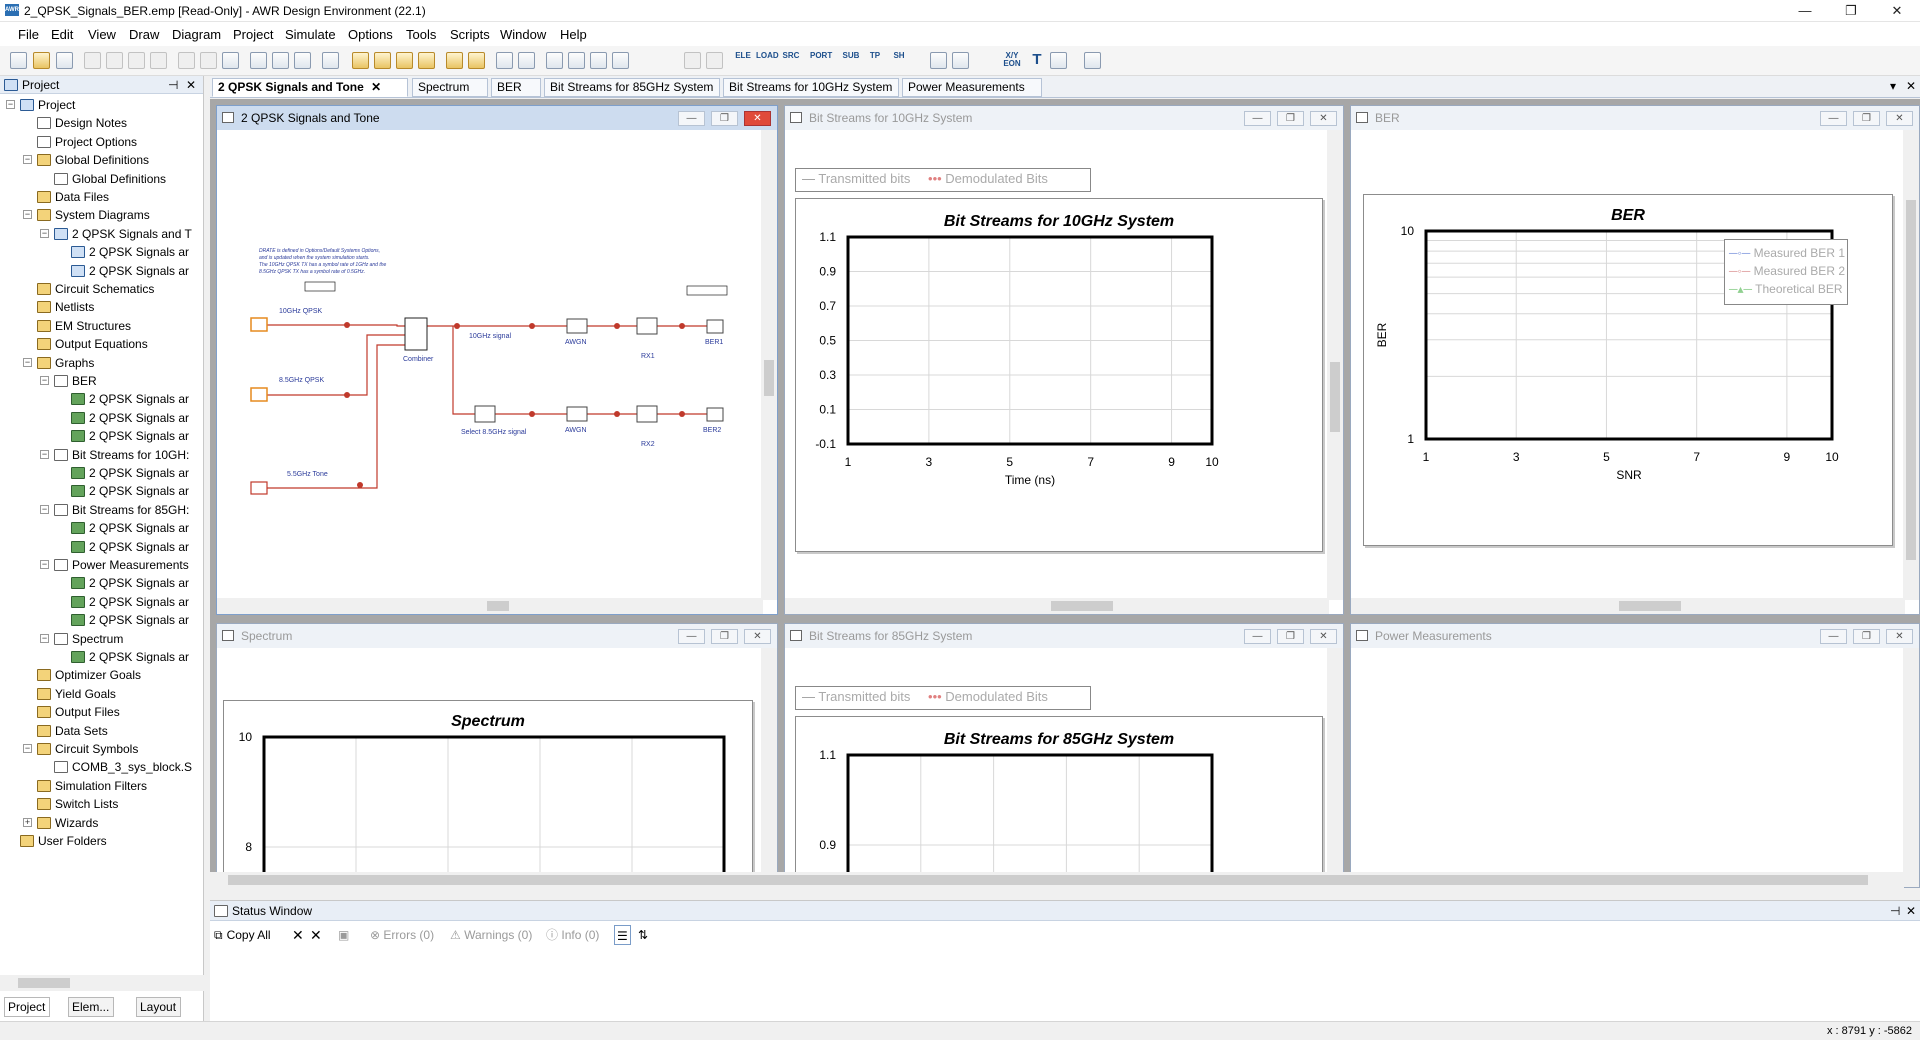 This screenshot has width=1920, height=1040. Describe the element at coordinates (620, 60) in the screenshot. I see `variable-browser-icon` at that location.